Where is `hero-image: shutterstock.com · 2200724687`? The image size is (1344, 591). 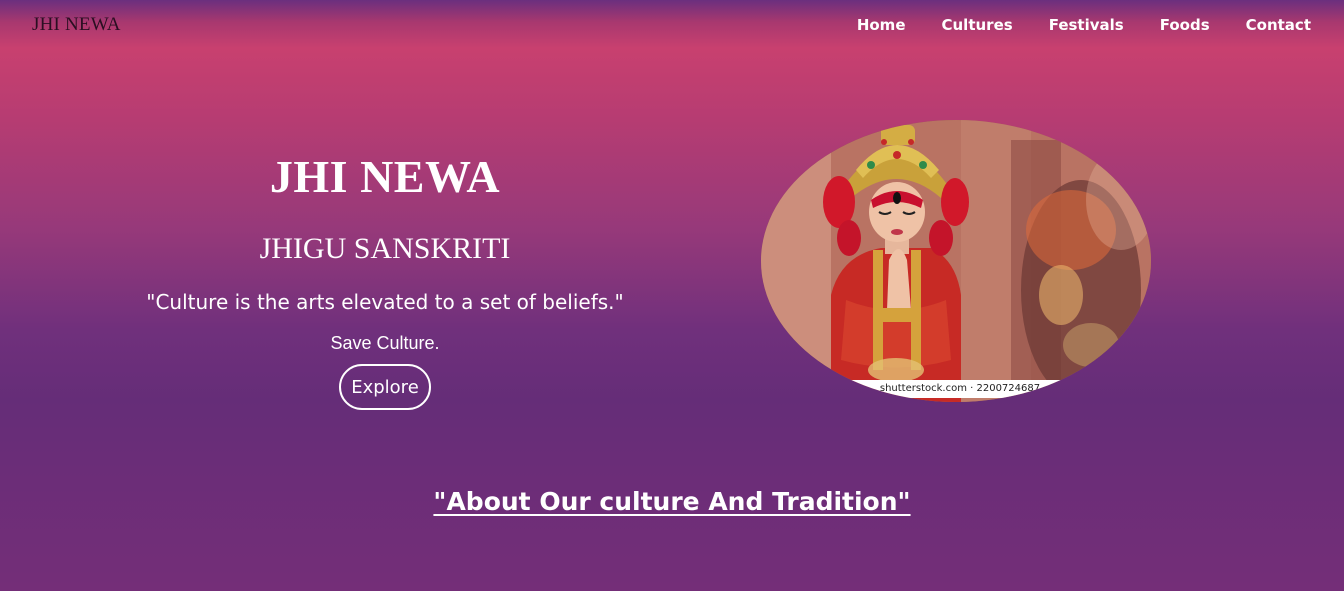
hero-image: shutterstock.com · 2200724687 is located at coordinates (956, 261).